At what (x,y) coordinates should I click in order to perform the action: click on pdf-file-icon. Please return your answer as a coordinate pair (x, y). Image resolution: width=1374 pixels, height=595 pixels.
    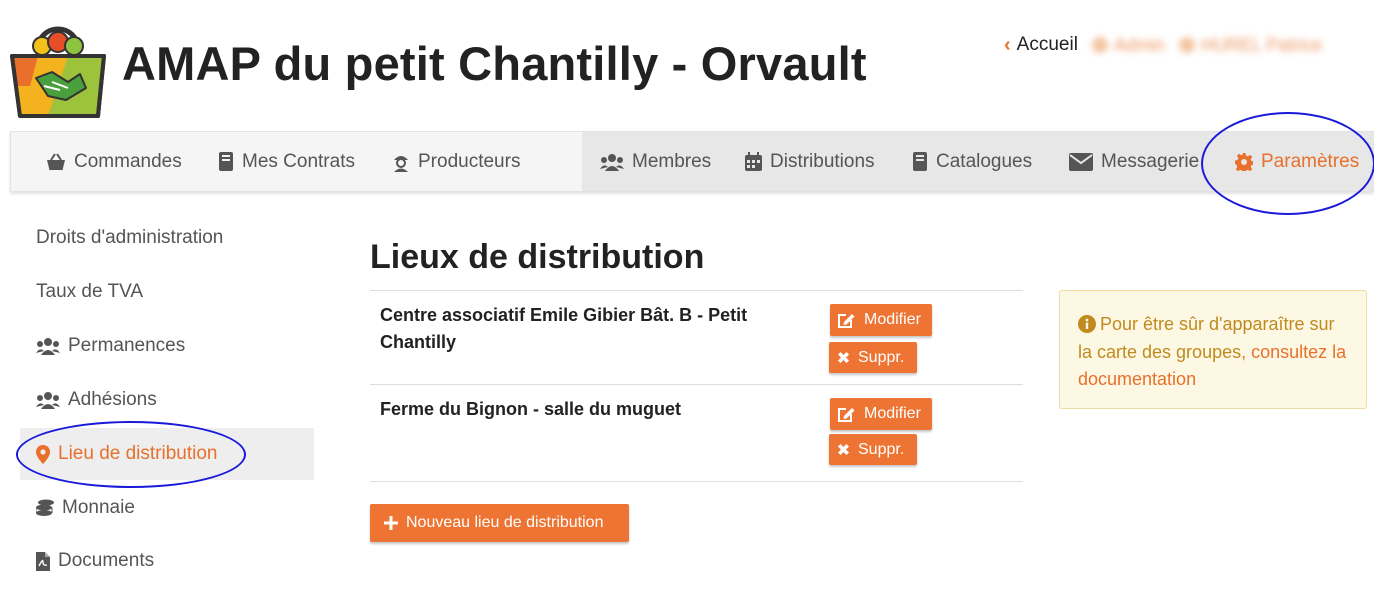
    Looking at the image, I should click on (43, 561).